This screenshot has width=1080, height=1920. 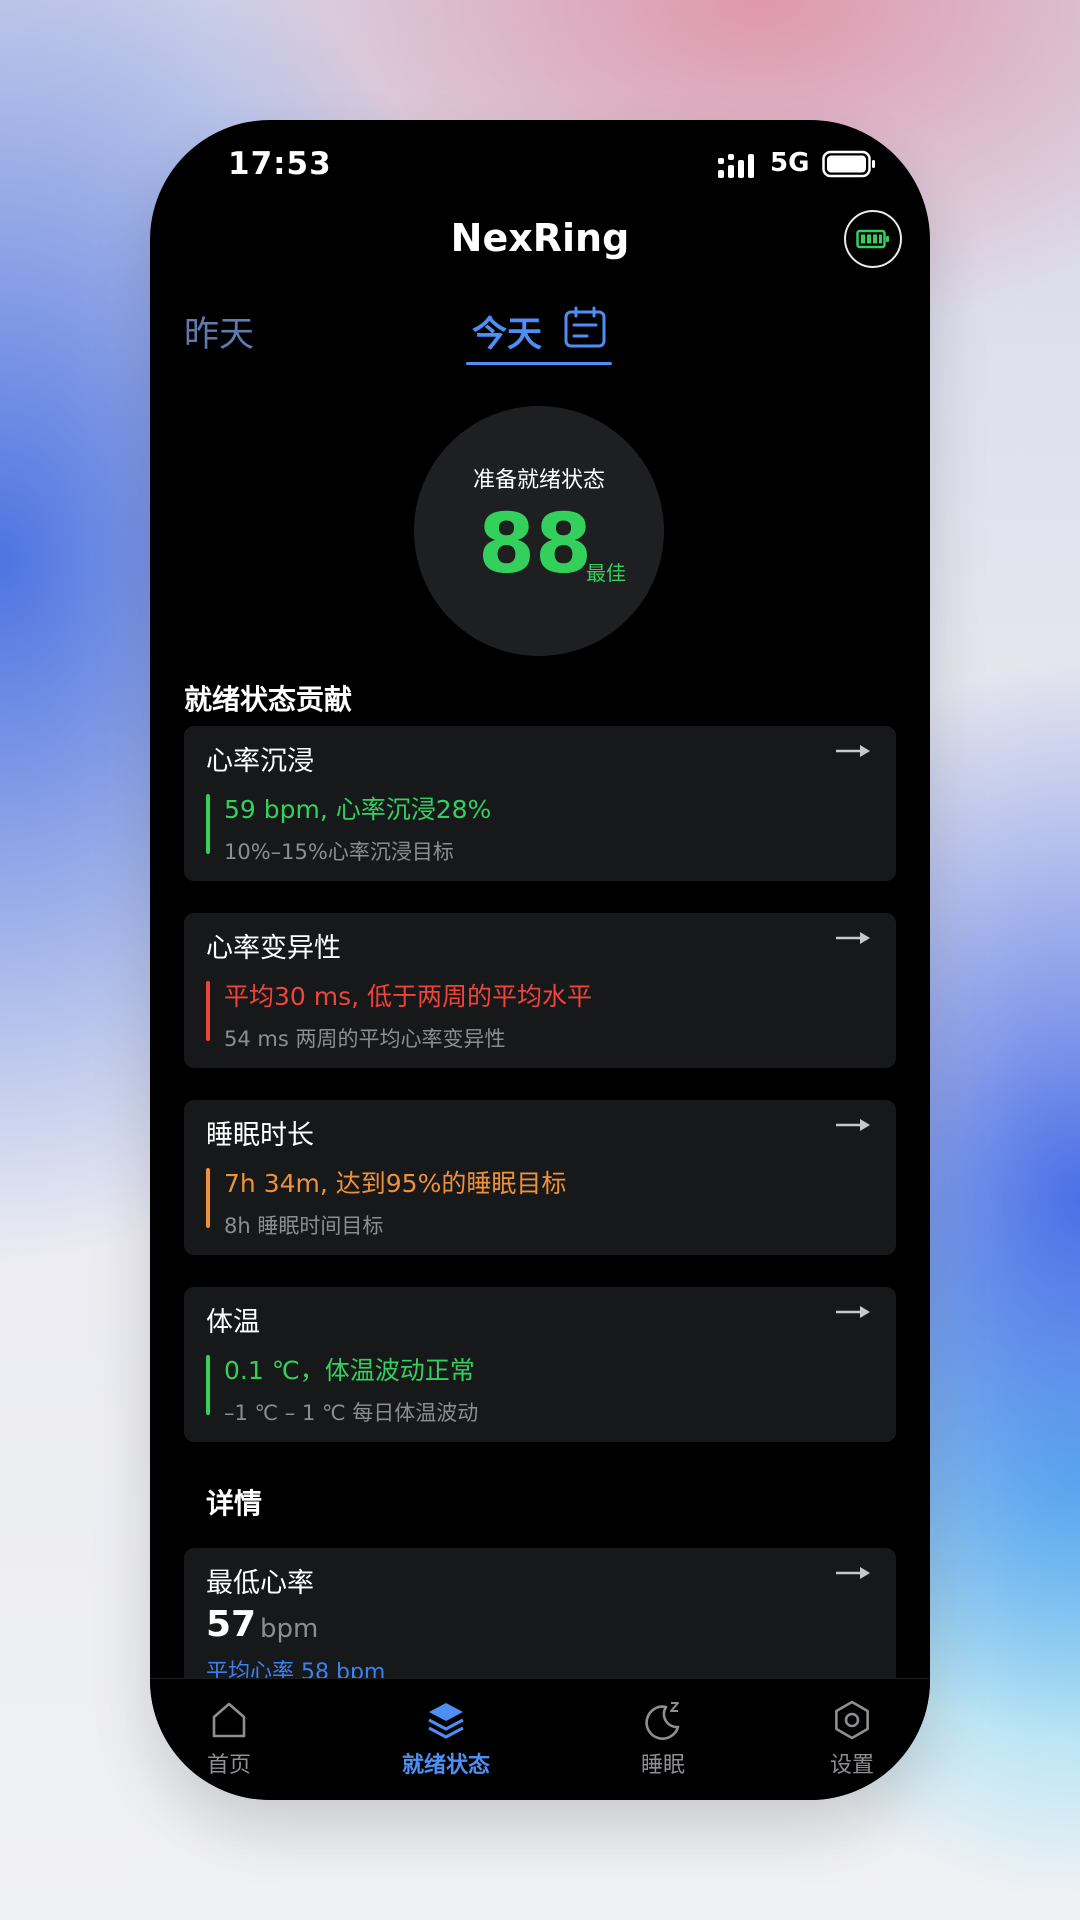 What do you see at coordinates (280, 164) in the screenshot?
I see `status-time: 17:53` at bounding box center [280, 164].